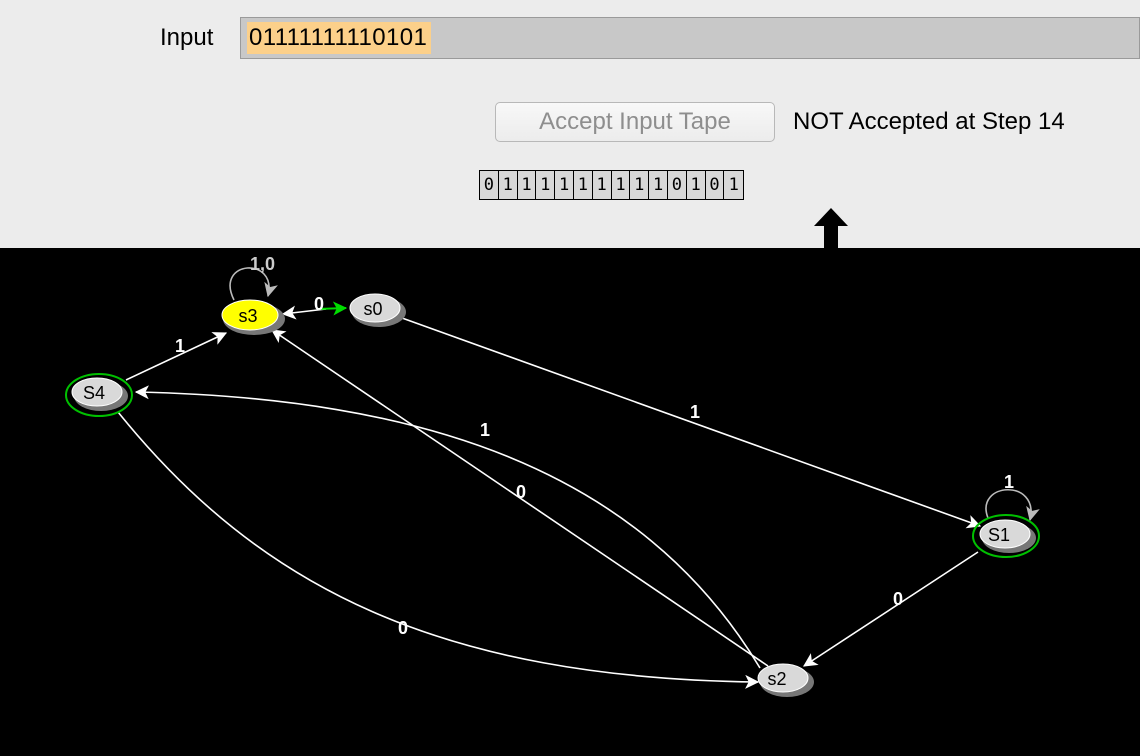  I want to click on state-s2-label: s2, so click(776, 679).